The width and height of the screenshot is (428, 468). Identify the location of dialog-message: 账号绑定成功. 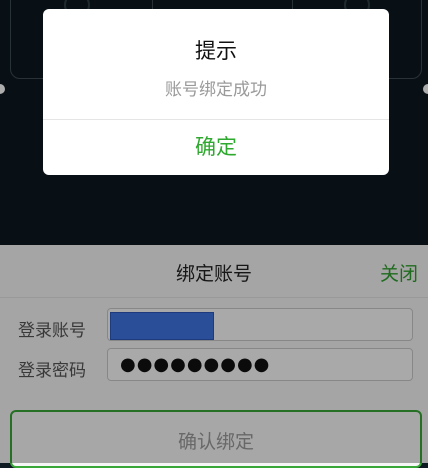
(216, 90).